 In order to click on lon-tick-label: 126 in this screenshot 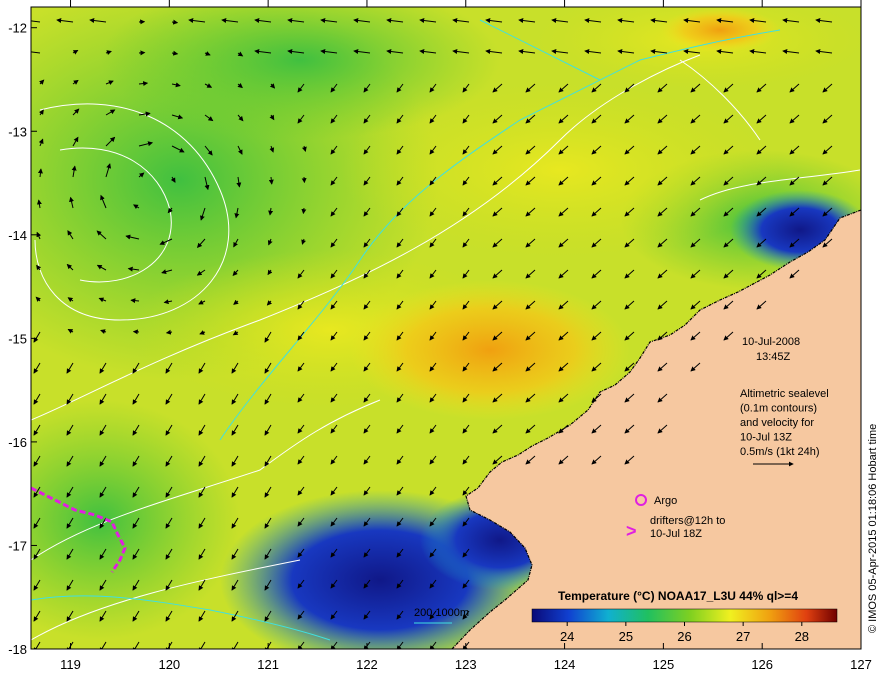, I will do `click(762, 664)`.